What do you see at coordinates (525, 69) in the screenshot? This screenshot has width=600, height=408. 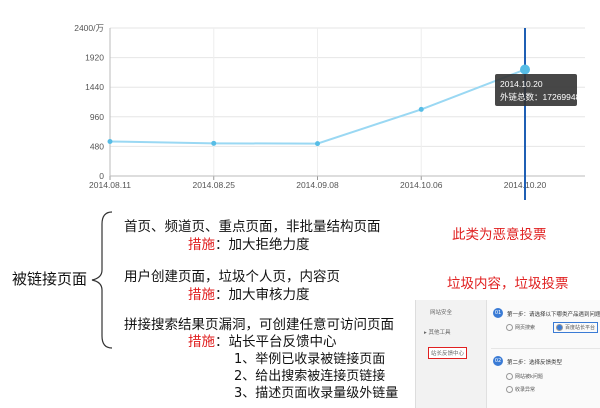 I see `data-point-highlighted` at bounding box center [525, 69].